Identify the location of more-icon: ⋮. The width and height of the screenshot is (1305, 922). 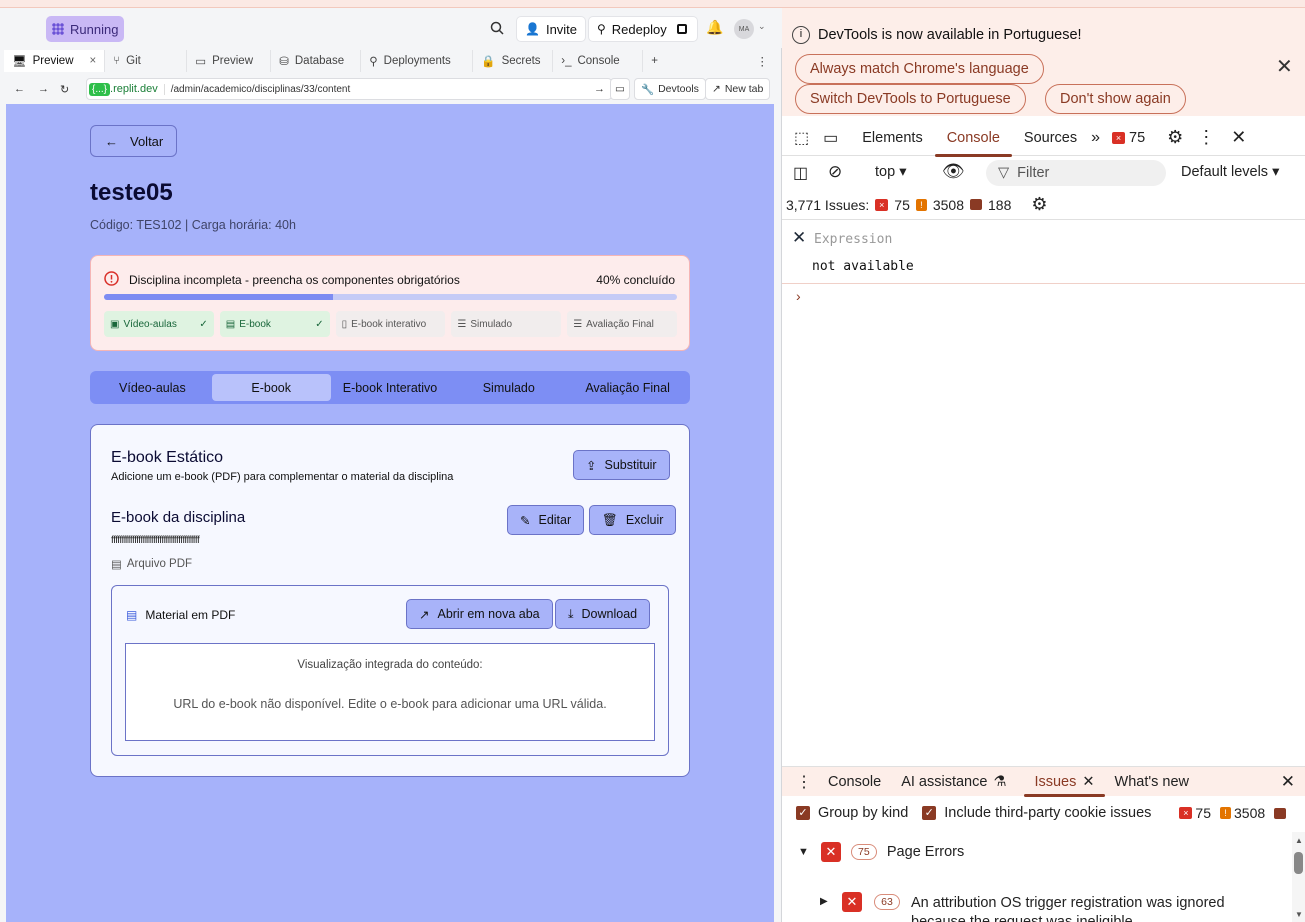
(763, 61).